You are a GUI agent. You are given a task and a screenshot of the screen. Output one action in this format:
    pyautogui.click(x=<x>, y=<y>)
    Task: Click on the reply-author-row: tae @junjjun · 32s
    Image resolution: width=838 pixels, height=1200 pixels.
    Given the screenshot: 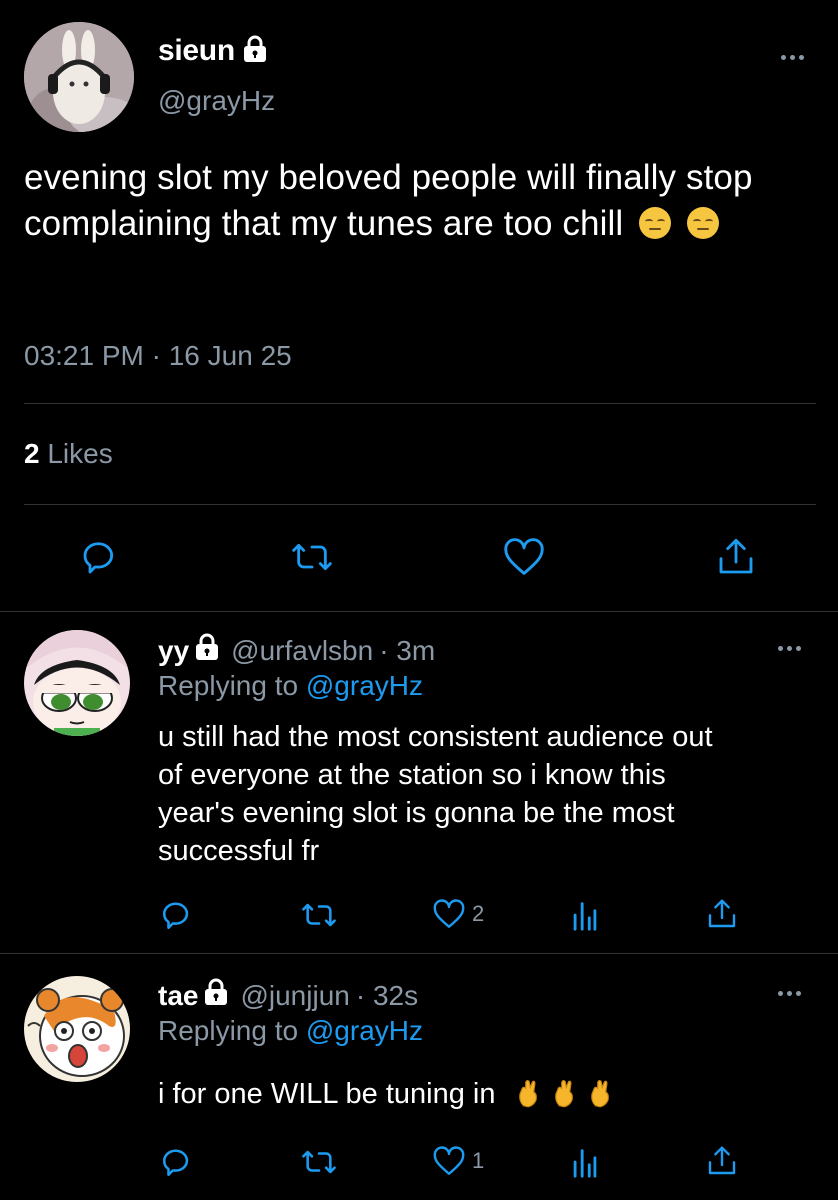 What is the action you would take?
    pyautogui.click(x=288, y=995)
    